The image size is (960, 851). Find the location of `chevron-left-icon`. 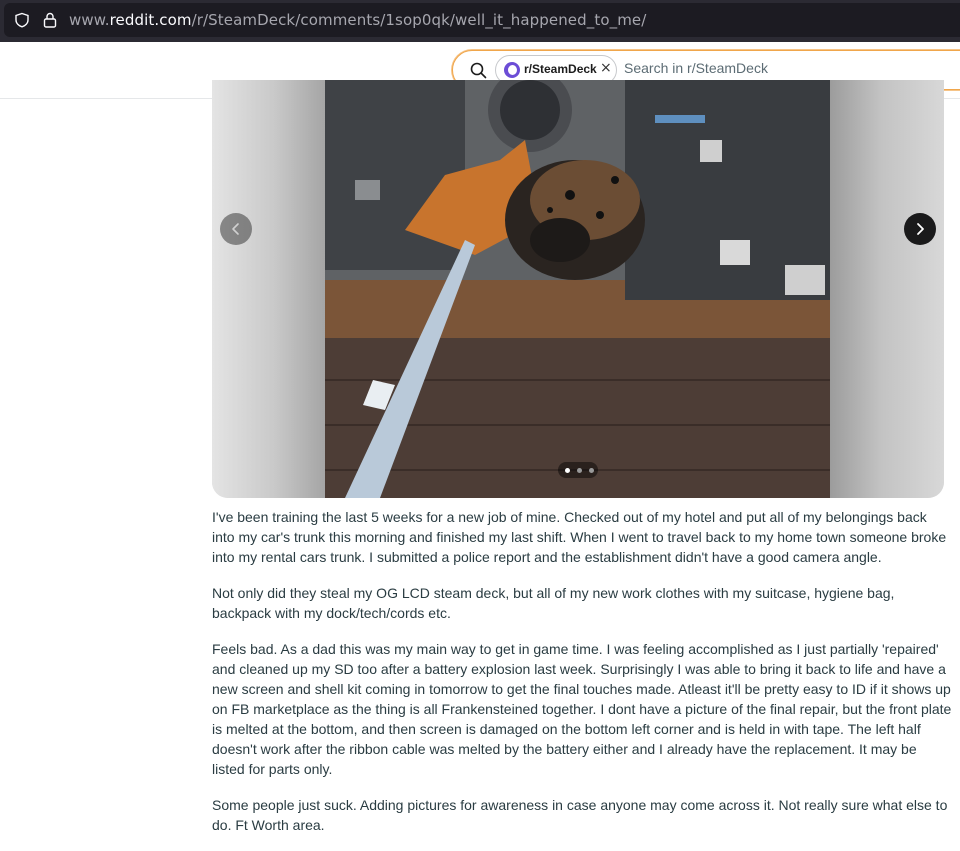

chevron-left-icon is located at coordinates (235, 229).